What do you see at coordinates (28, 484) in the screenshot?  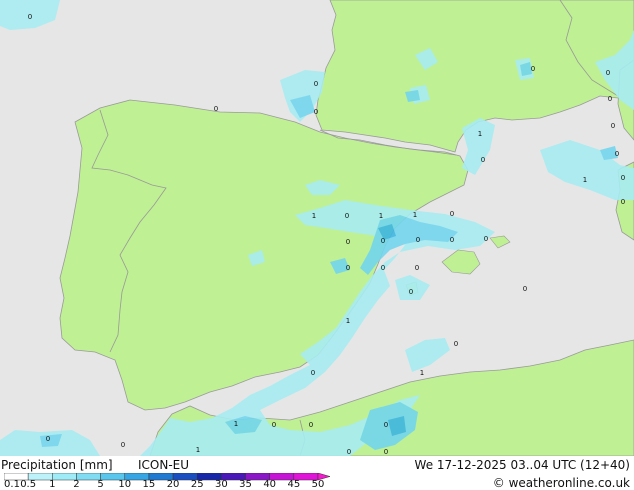 I see `legend-tick-label: 0.5` at bounding box center [28, 484].